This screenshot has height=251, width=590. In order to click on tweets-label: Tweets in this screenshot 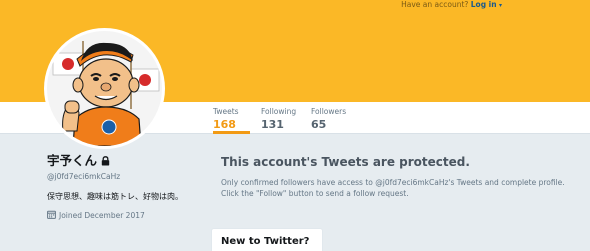, I will do `click(226, 111)`.